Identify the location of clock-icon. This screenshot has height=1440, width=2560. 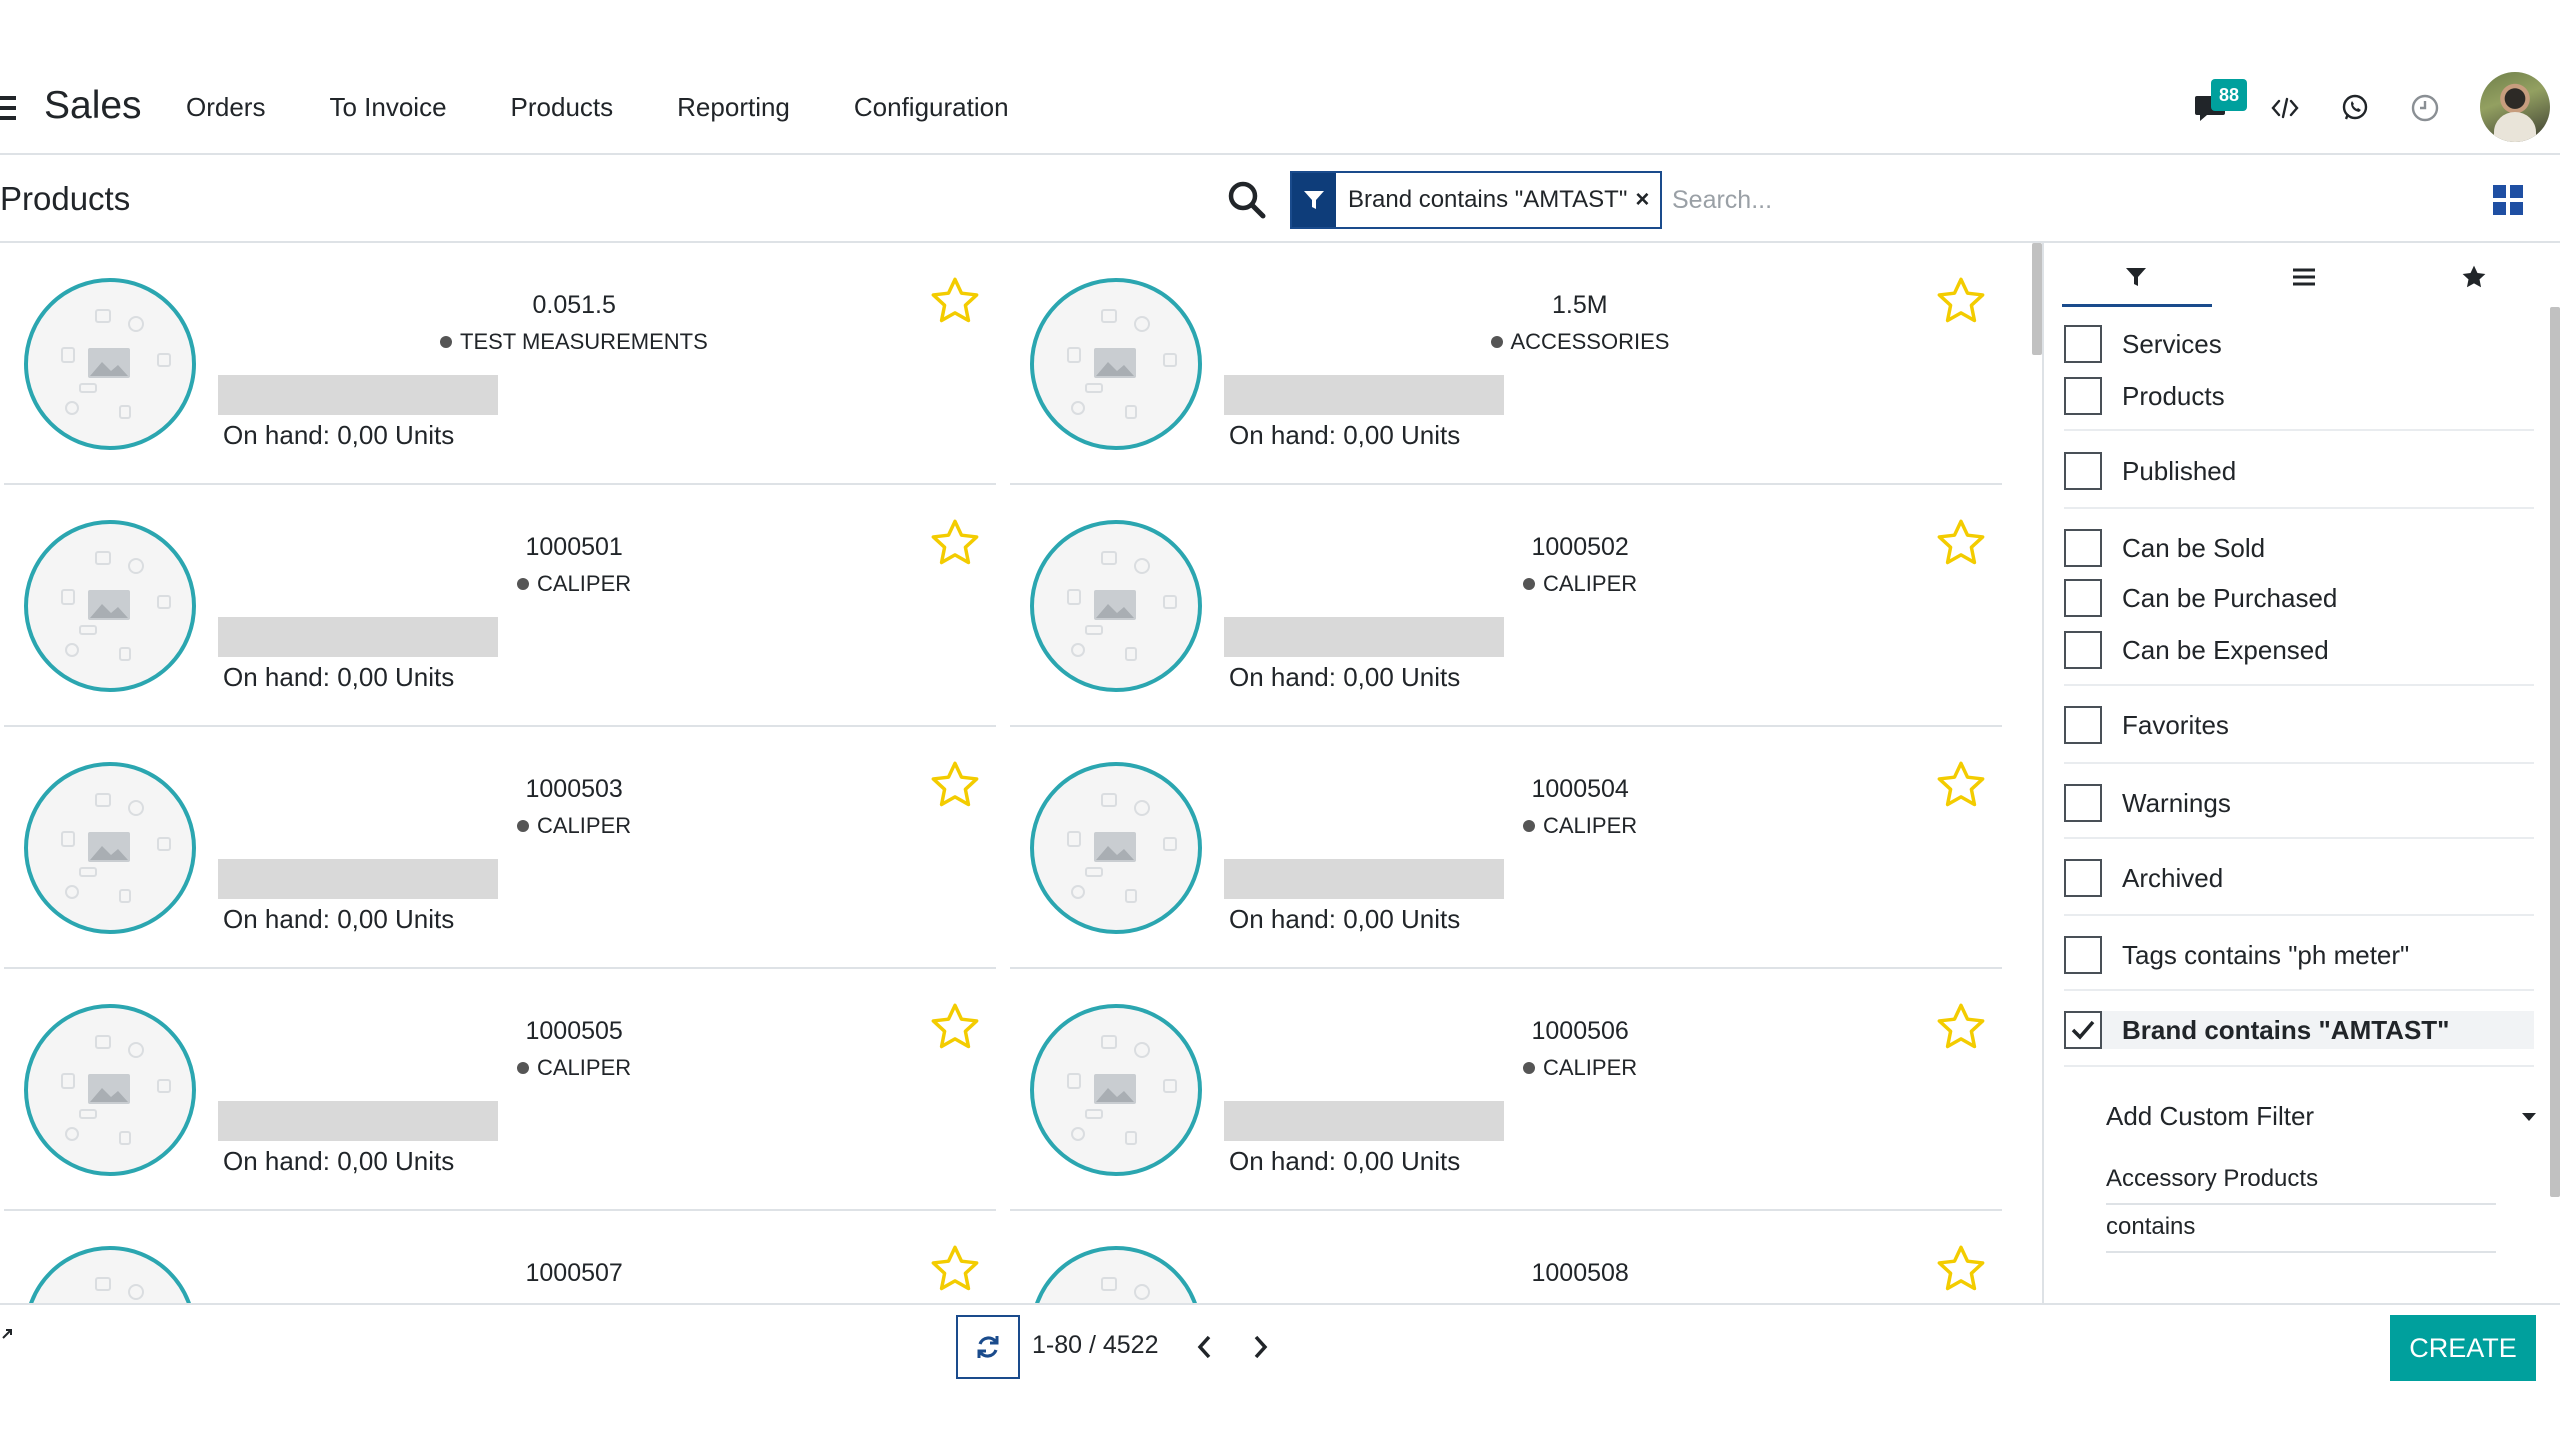
(2425, 108).